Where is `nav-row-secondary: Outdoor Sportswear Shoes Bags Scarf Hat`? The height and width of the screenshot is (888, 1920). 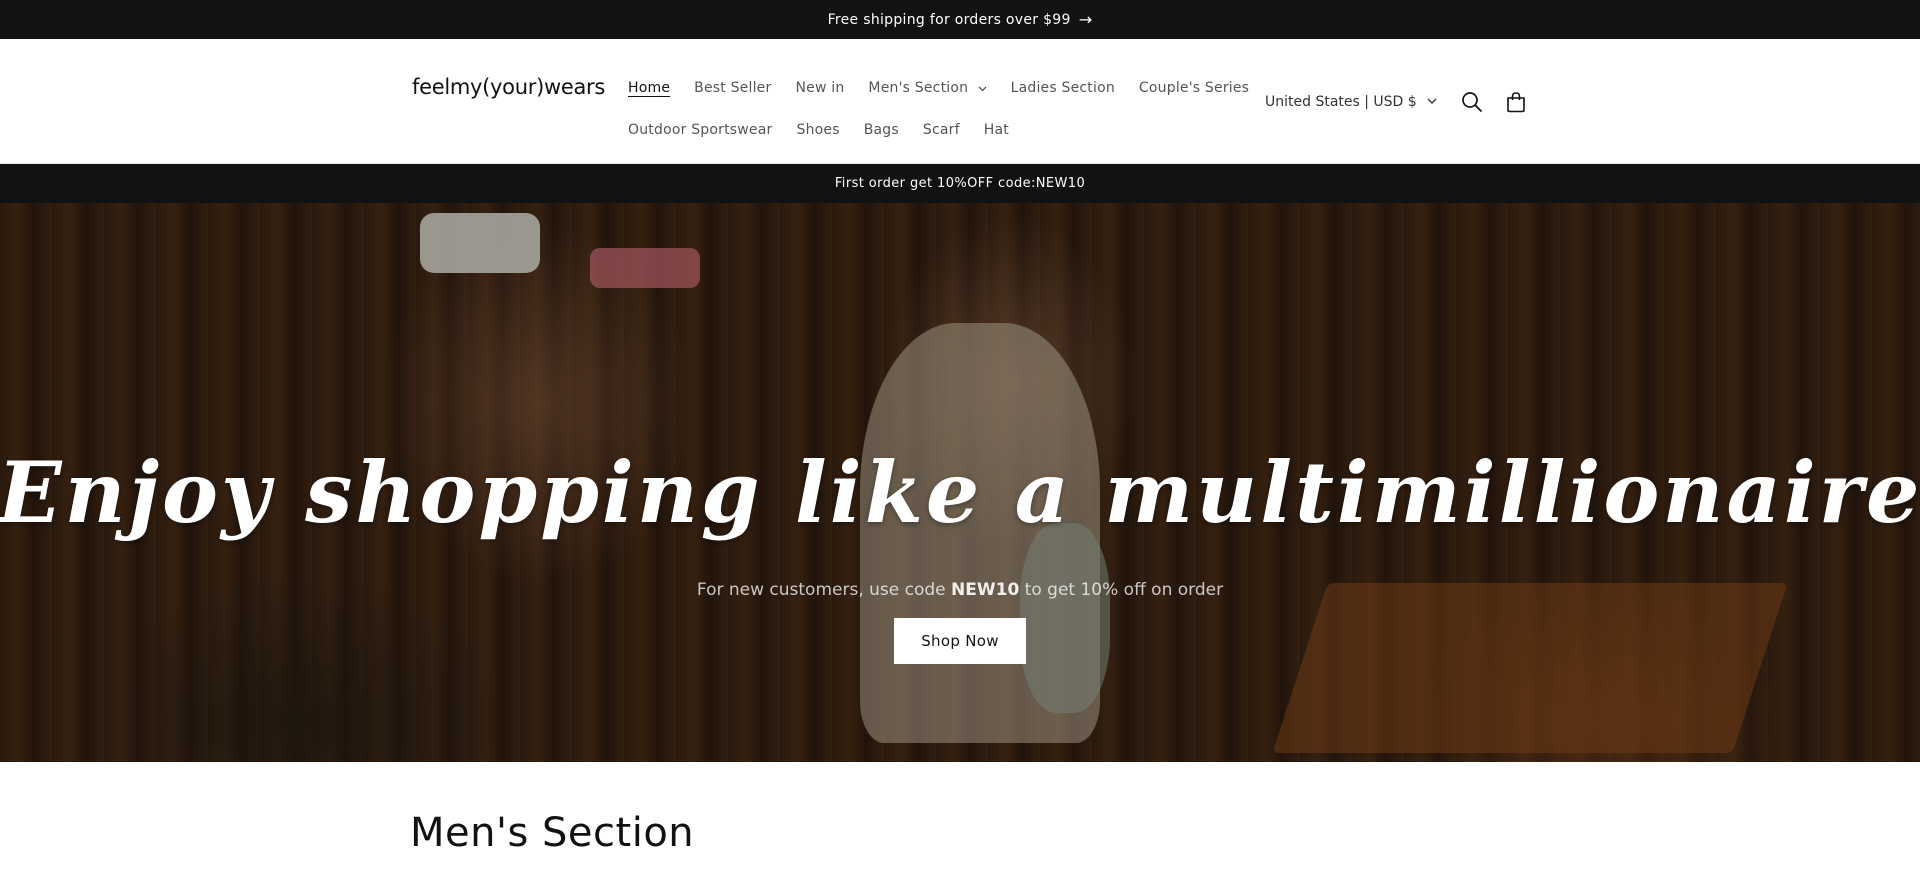 nav-row-secondary: Outdoor Sportswear Shoes Bags Scarf Hat is located at coordinates (923, 130).